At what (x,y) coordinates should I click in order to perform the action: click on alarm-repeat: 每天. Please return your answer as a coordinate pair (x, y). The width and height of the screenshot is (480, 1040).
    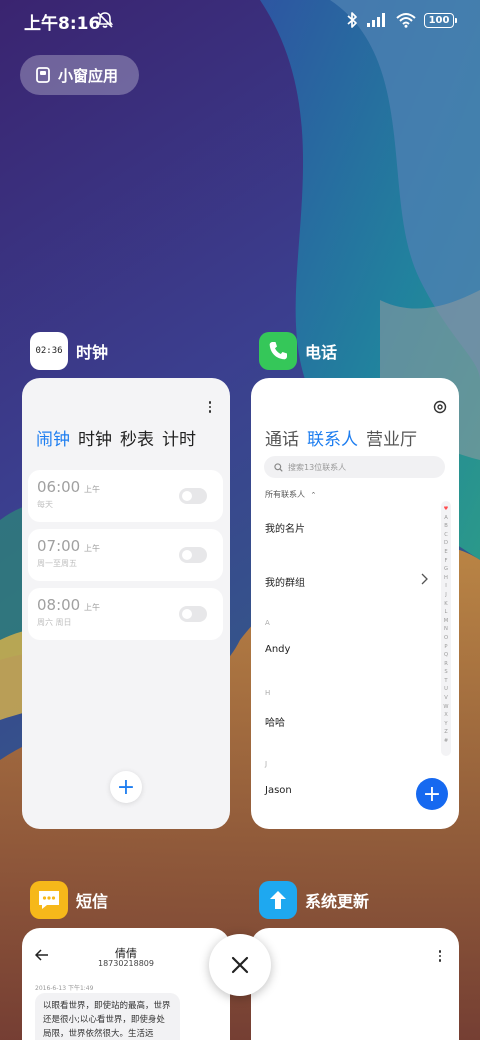
    Looking at the image, I should click on (45, 504).